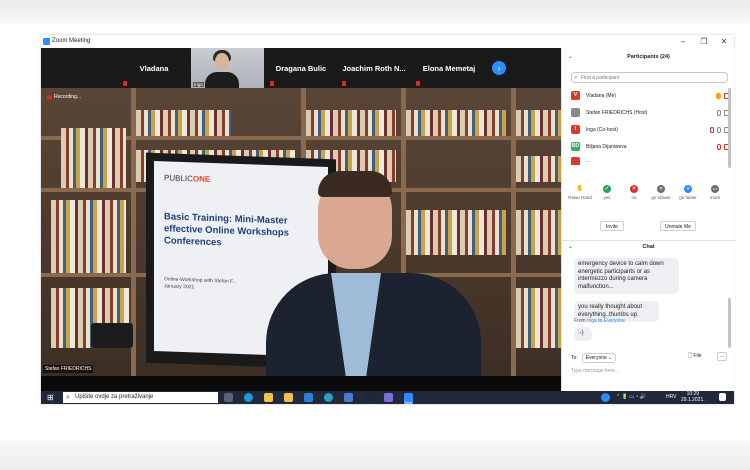  I want to click on avatar: BD, so click(575, 146).